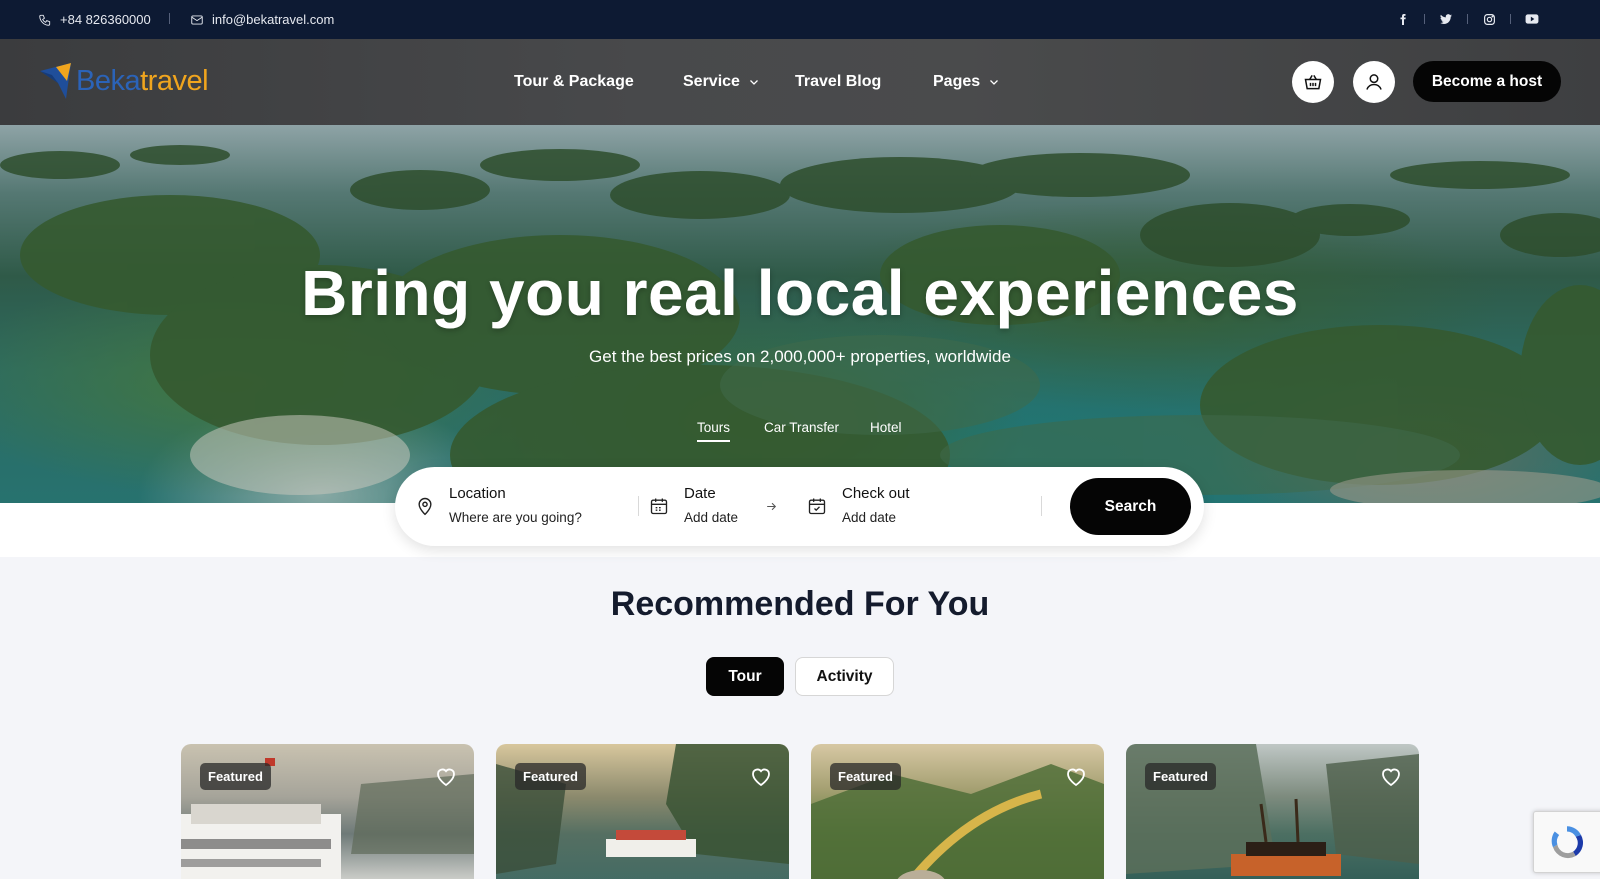 The image size is (1600, 879). Describe the element at coordinates (700, 493) in the screenshot. I see `date-label: Date` at that location.